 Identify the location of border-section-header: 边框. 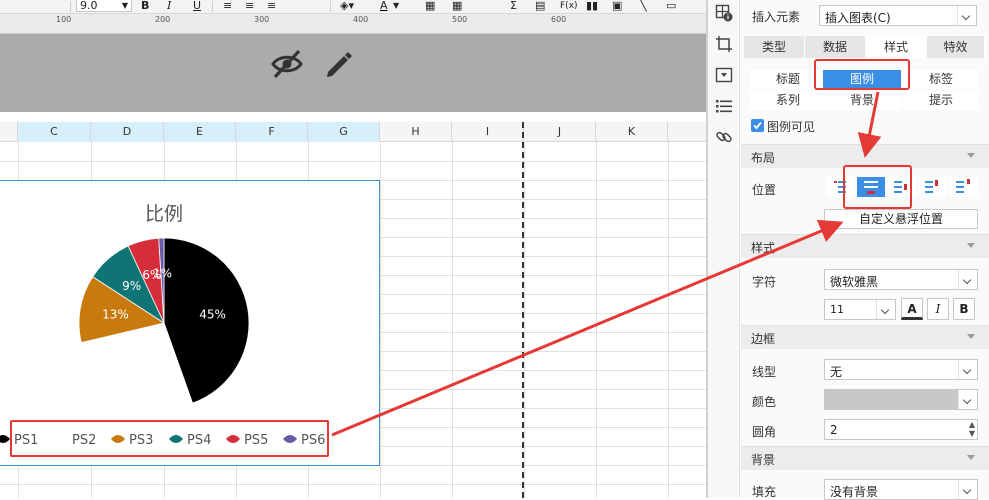
(865, 337).